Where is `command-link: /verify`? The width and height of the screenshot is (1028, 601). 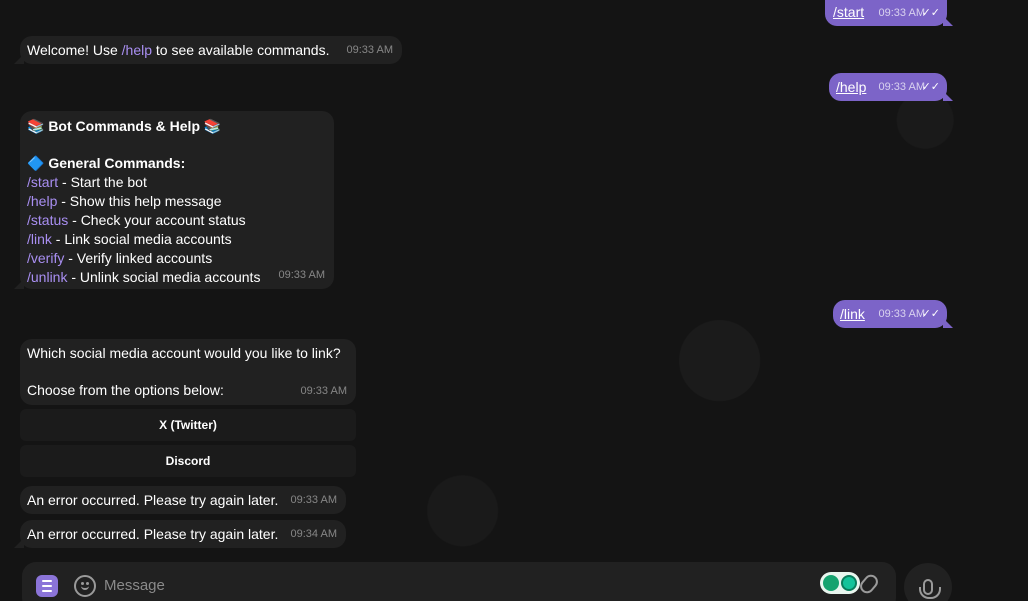
command-link: /verify is located at coordinates (45, 258).